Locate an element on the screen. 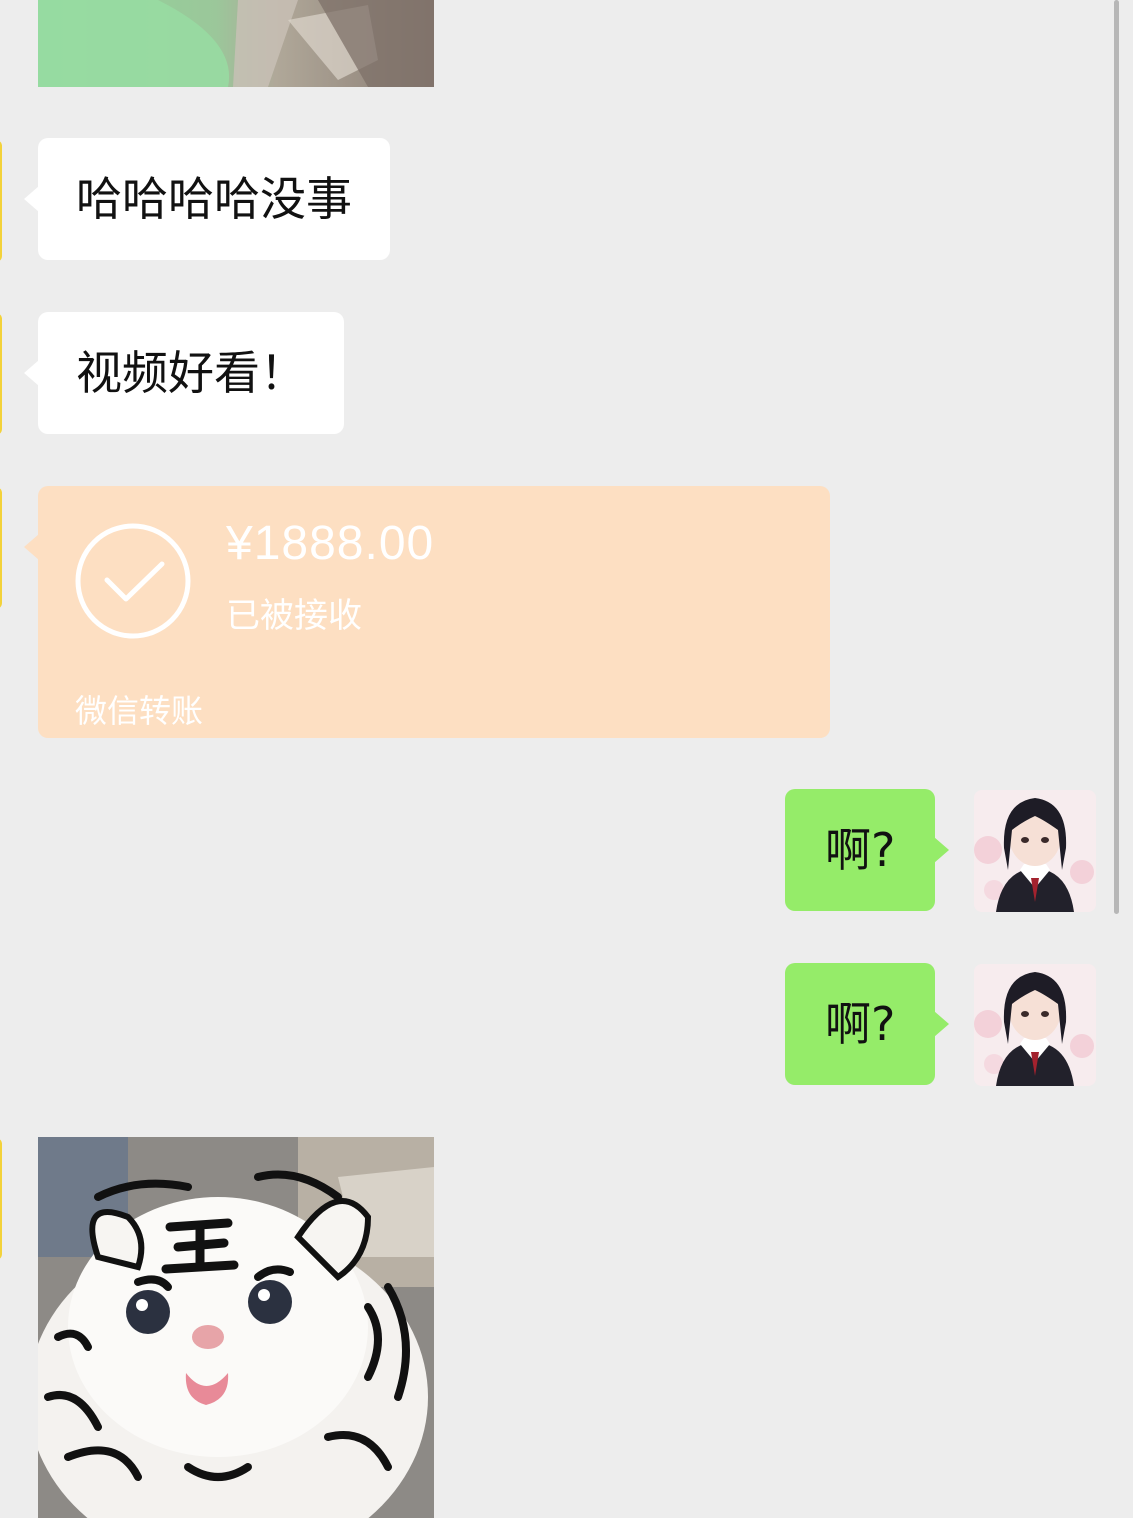 This screenshot has width=1133, height=1518. wechat-transfer-card: ¥1888.00 已被接收 微信转账 is located at coordinates (427, 612).